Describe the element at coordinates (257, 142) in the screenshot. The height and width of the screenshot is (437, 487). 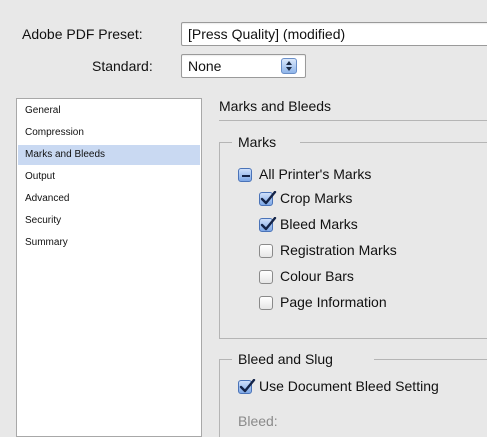
I see `marks-group-label: Marks` at that location.